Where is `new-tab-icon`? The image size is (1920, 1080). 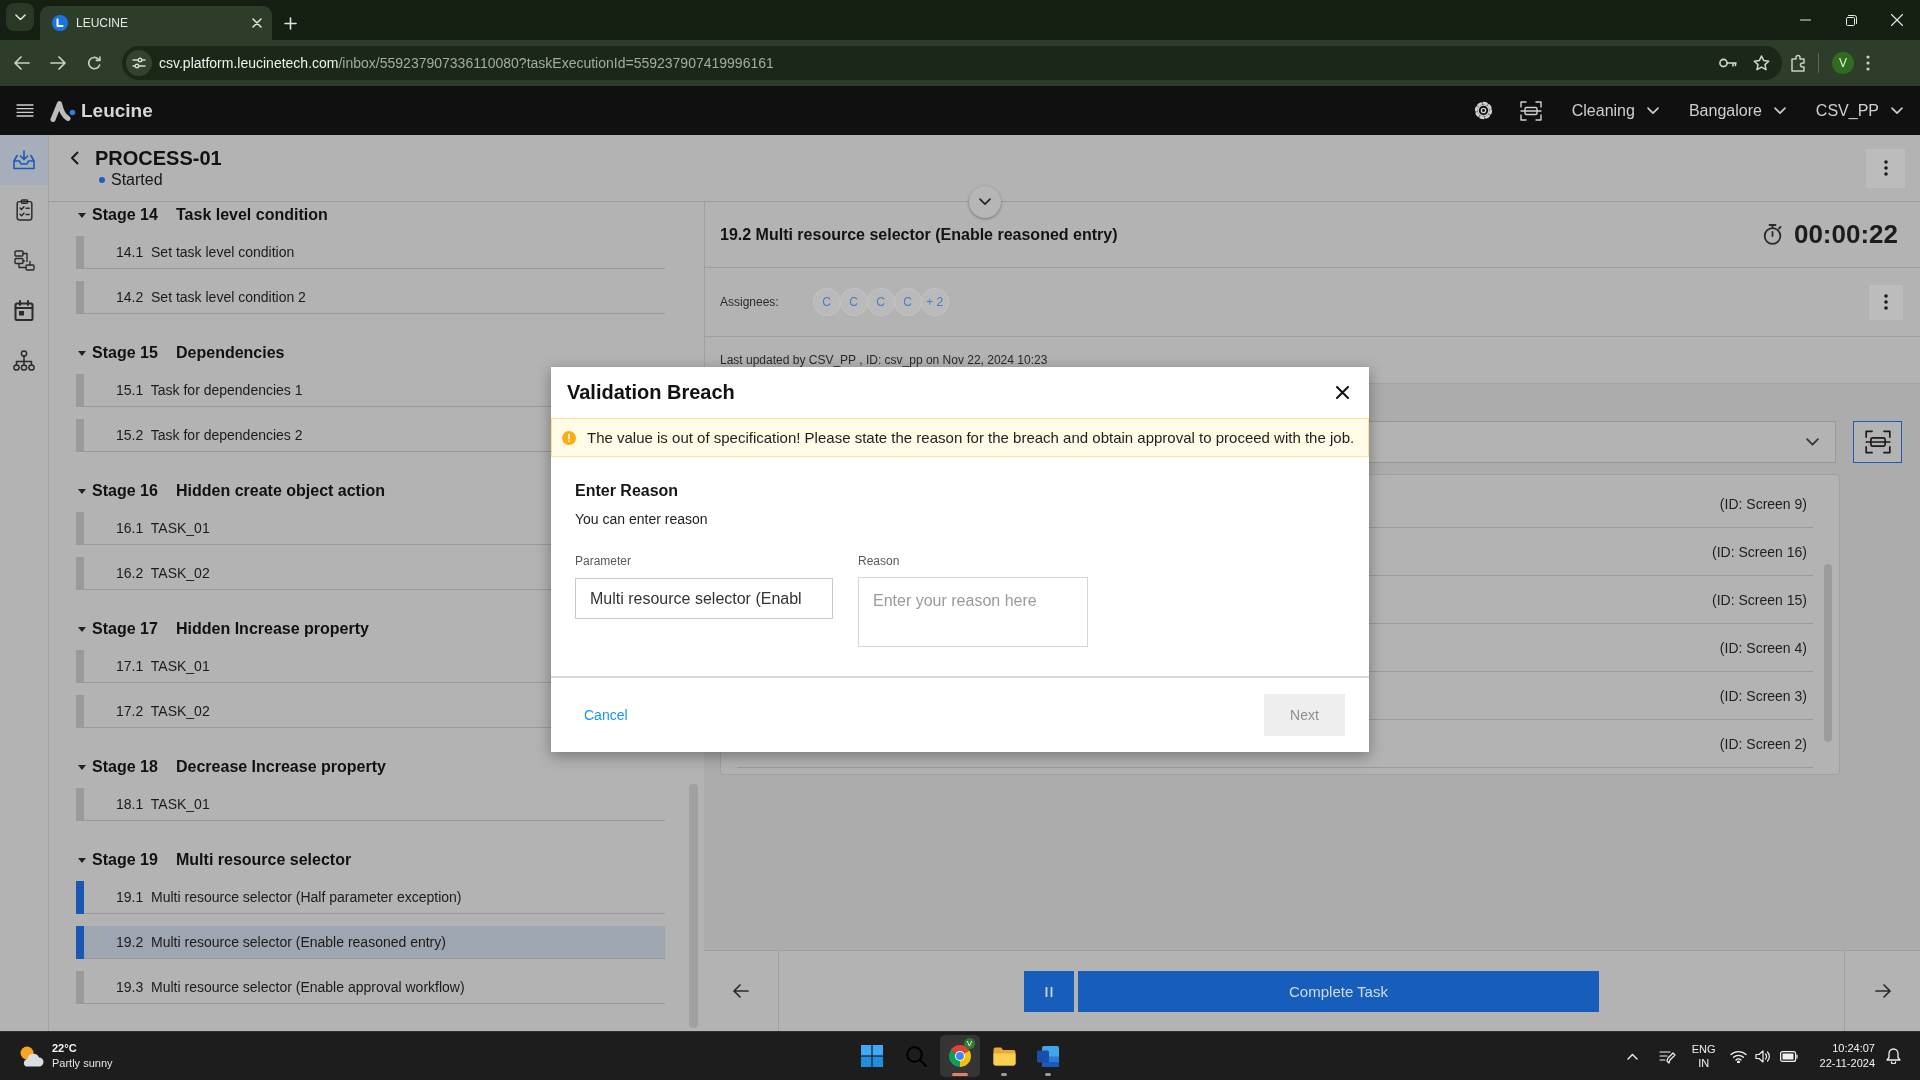
new-tab-icon is located at coordinates (290, 23).